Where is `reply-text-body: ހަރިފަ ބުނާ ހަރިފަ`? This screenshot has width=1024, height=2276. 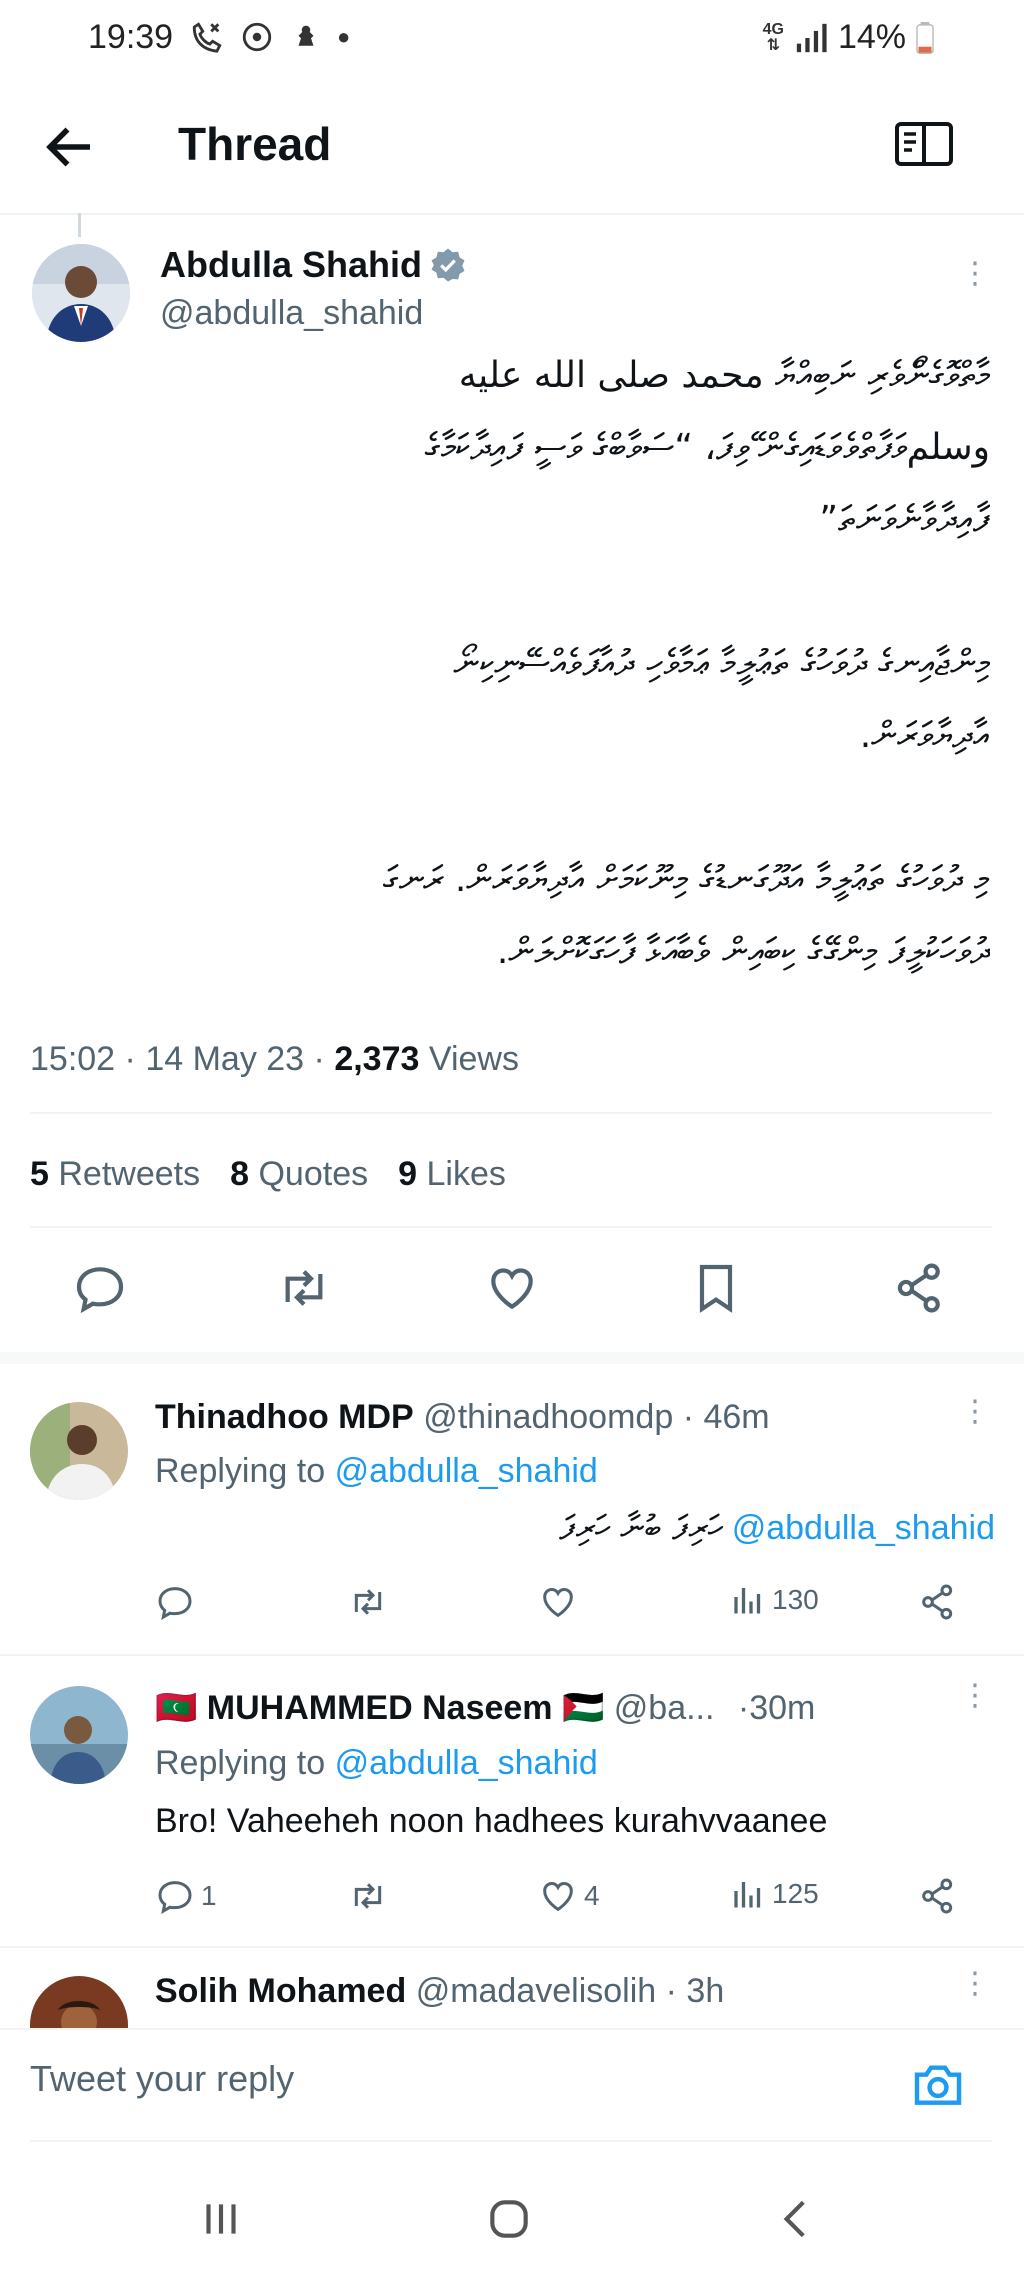
reply-text-body: ހަރިފަ ބުނާ ހަރިފަ is located at coordinates (641, 1528).